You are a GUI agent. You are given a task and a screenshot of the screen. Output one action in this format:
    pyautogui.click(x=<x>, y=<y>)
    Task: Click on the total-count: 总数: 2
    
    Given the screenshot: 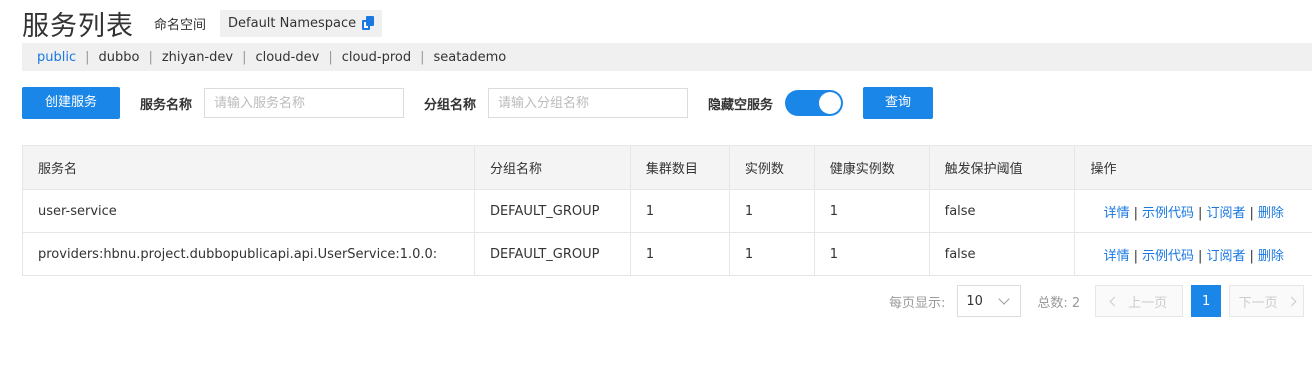 What is the action you would take?
    pyautogui.click(x=1059, y=303)
    